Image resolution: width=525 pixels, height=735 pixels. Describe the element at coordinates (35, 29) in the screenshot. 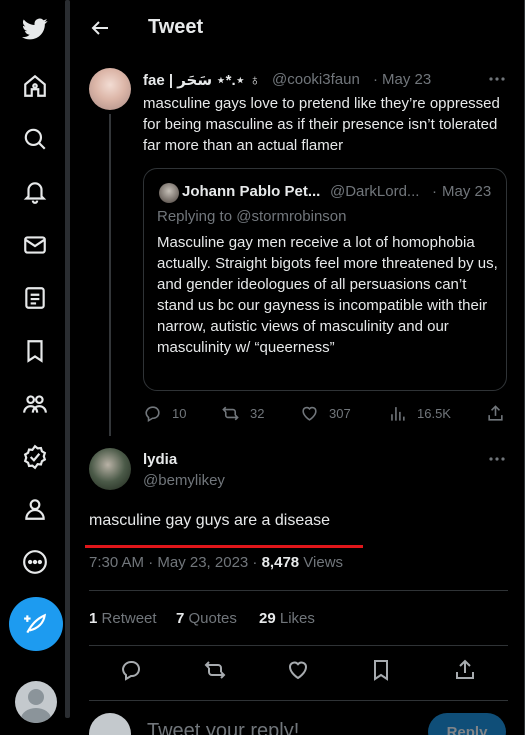

I see `twitter-logo-icon` at that location.